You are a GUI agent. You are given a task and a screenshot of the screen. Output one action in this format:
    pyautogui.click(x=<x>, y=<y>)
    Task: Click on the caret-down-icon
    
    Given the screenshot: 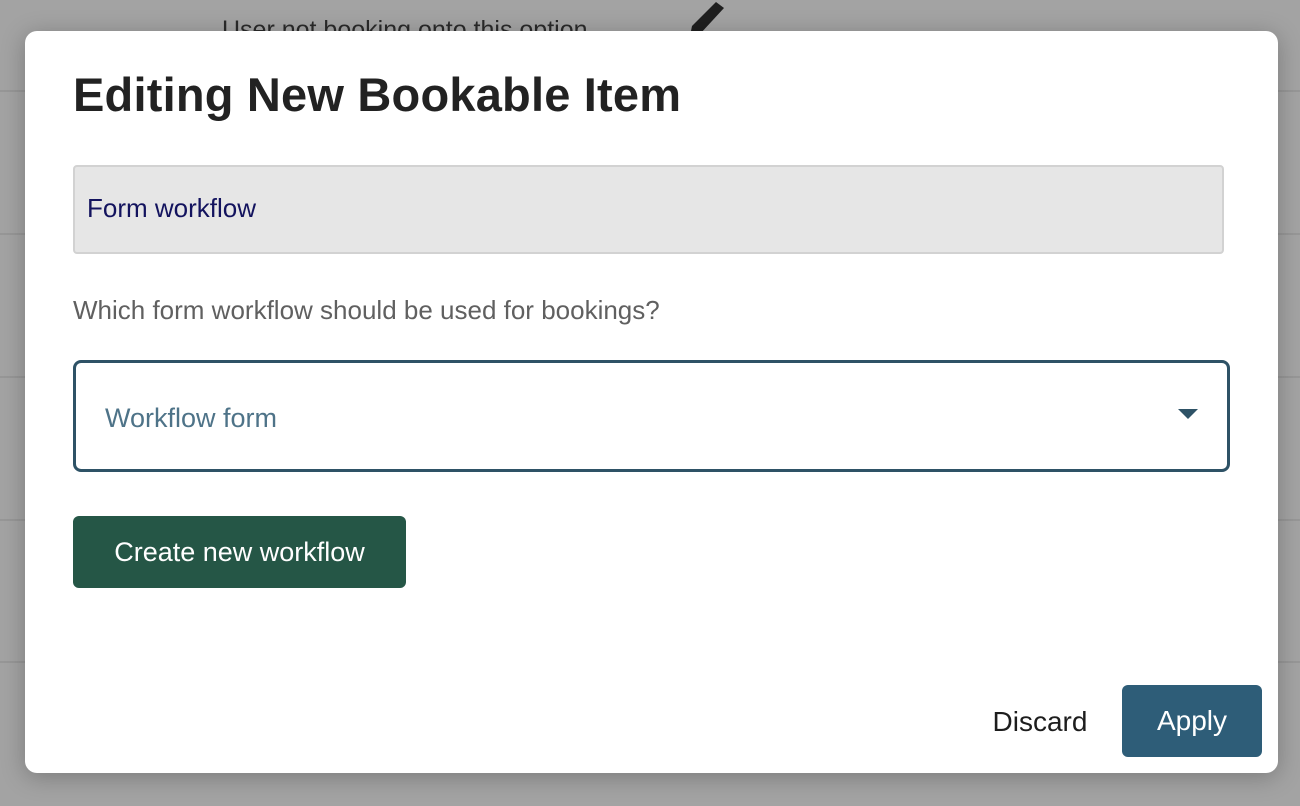 What is the action you would take?
    pyautogui.click(x=1188, y=414)
    